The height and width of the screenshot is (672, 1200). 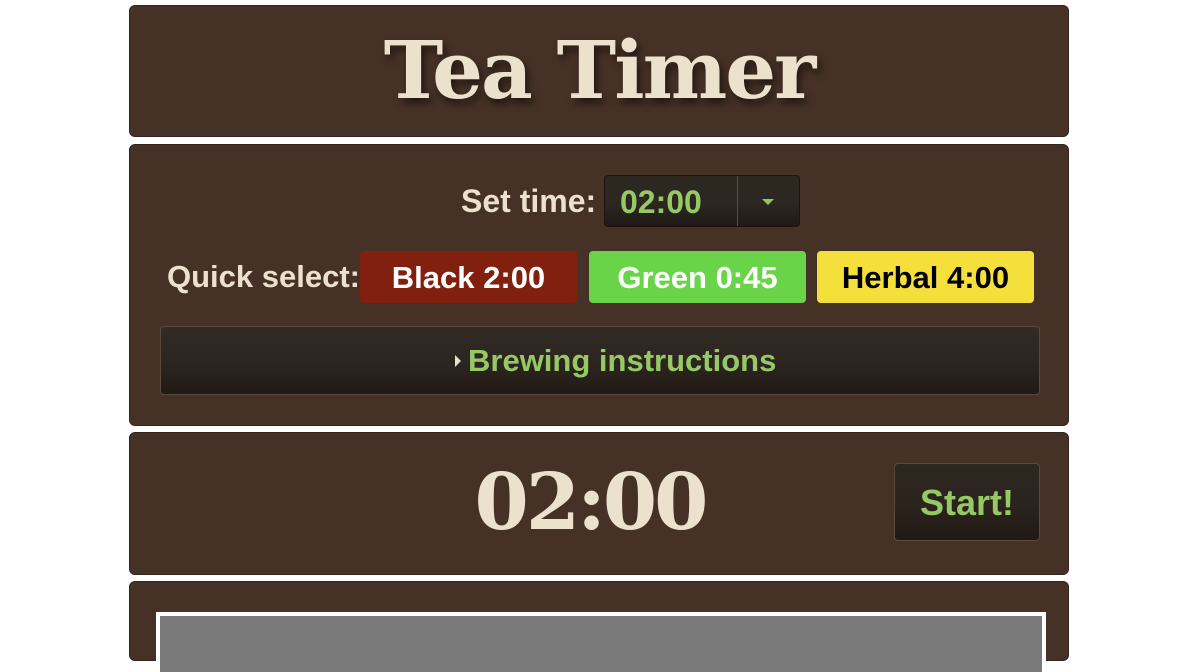 I want to click on quick-select-label: Quick select:, so click(x=263, y=276).